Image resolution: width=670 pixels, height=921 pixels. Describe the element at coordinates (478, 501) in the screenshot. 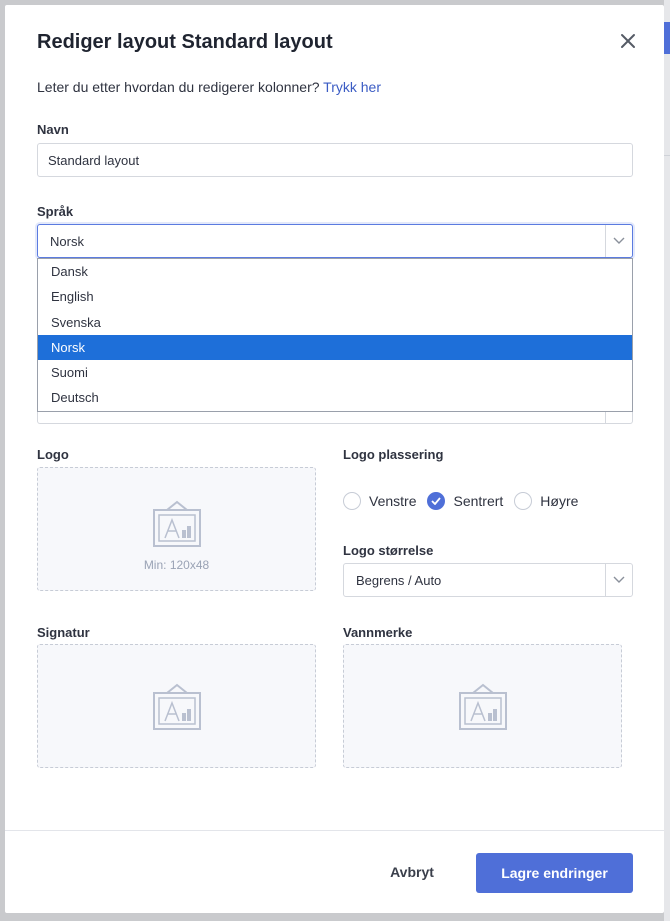

I see `radio-label: Sentrert` at that location.